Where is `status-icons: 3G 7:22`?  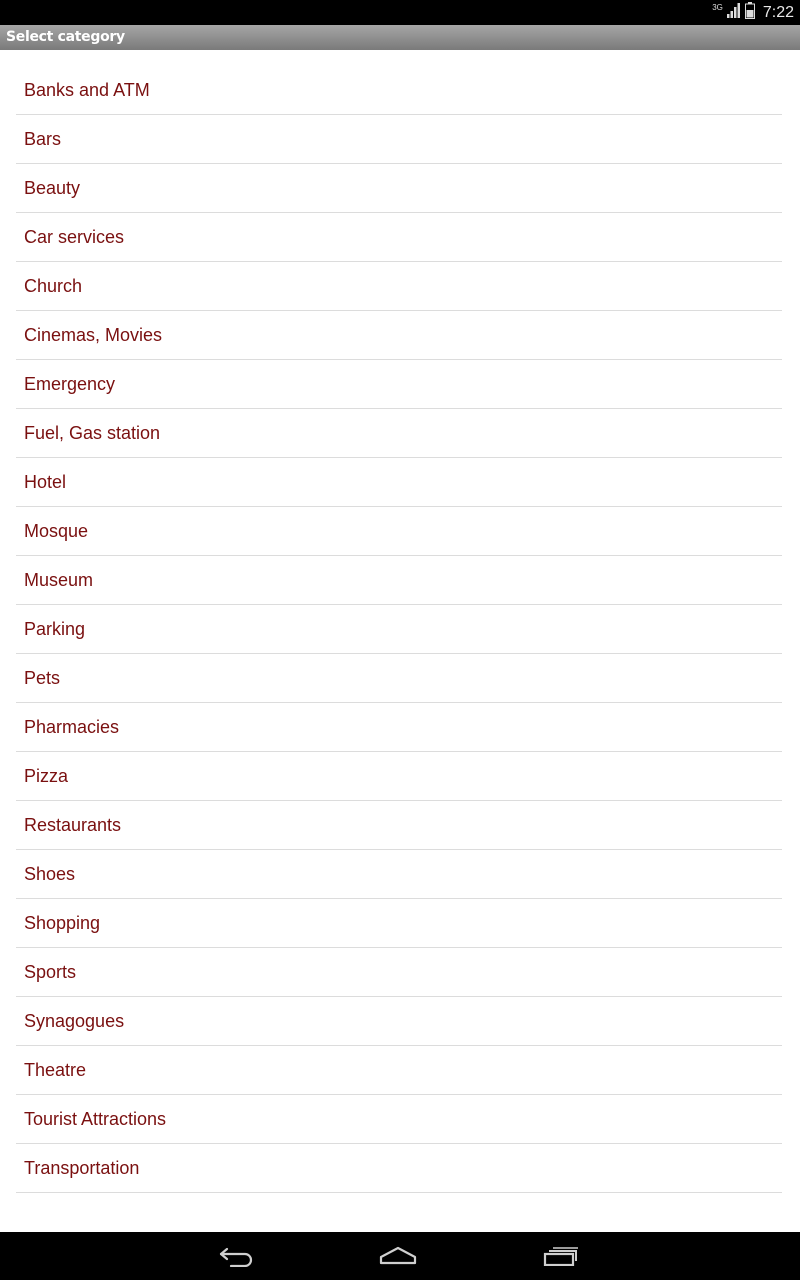 status-icons: 3G 7:22 is located at coordinates (753, 12).